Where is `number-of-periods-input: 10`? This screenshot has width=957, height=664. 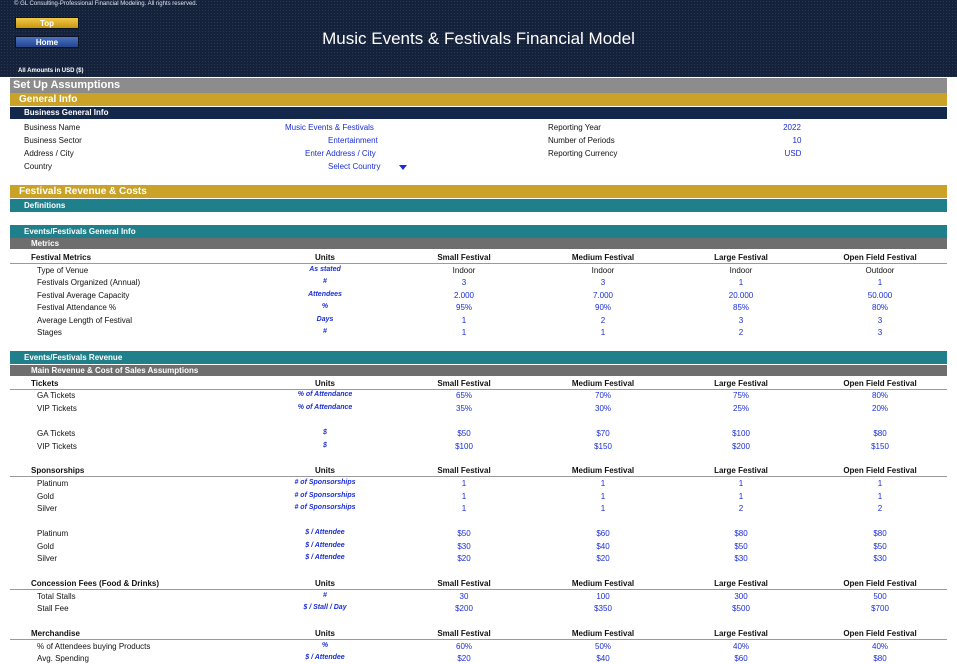
number-of-periods-input: 10 is located at coordinates (797, 140).